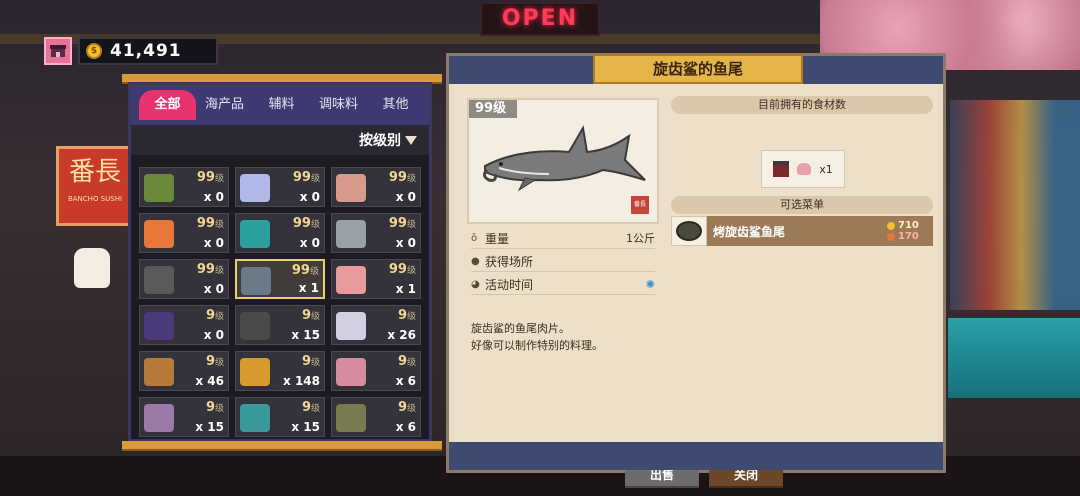  I want to click on owned-count-box: x1, so click(803, 169).